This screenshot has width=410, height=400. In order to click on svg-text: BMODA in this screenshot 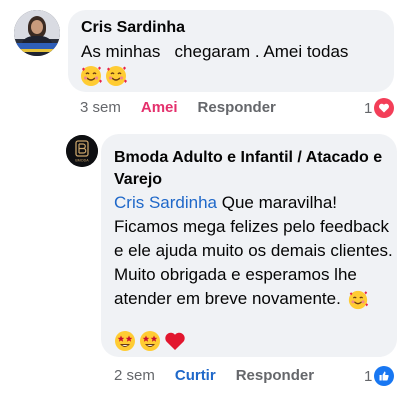, I will do `click(82, 161)`.